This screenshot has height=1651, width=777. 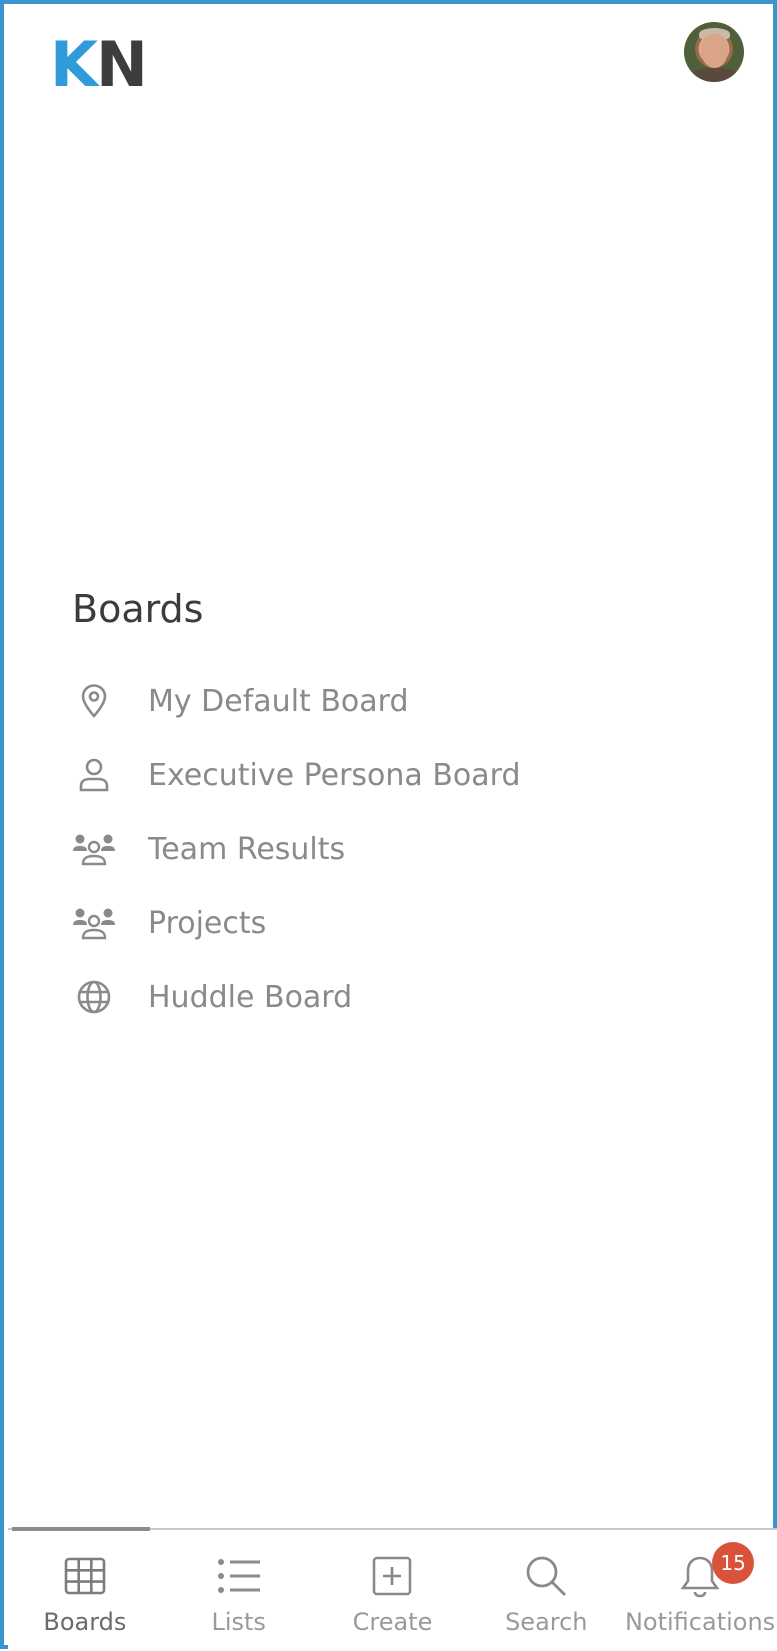 I want to click on board-item-label: Executive Persona Board, so click(x=334, y=775).